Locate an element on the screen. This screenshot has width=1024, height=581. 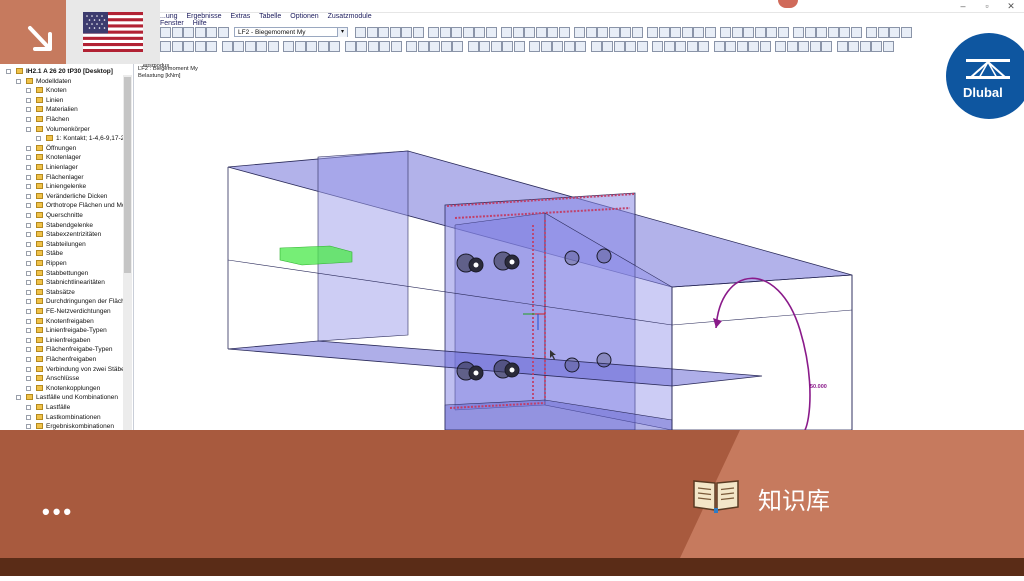
tree-node: Stabsätze is located at coordinates (50, 293).